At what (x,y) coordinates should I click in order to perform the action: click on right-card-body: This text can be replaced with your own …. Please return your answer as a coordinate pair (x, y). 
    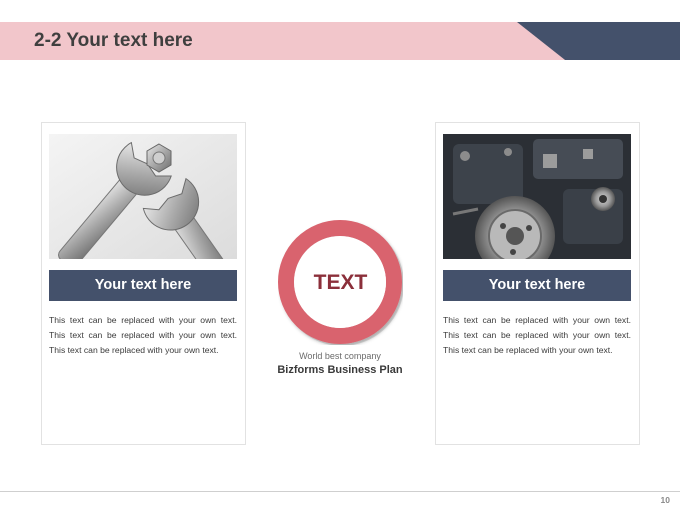
    Looking at the image, I should click on (537, 335).